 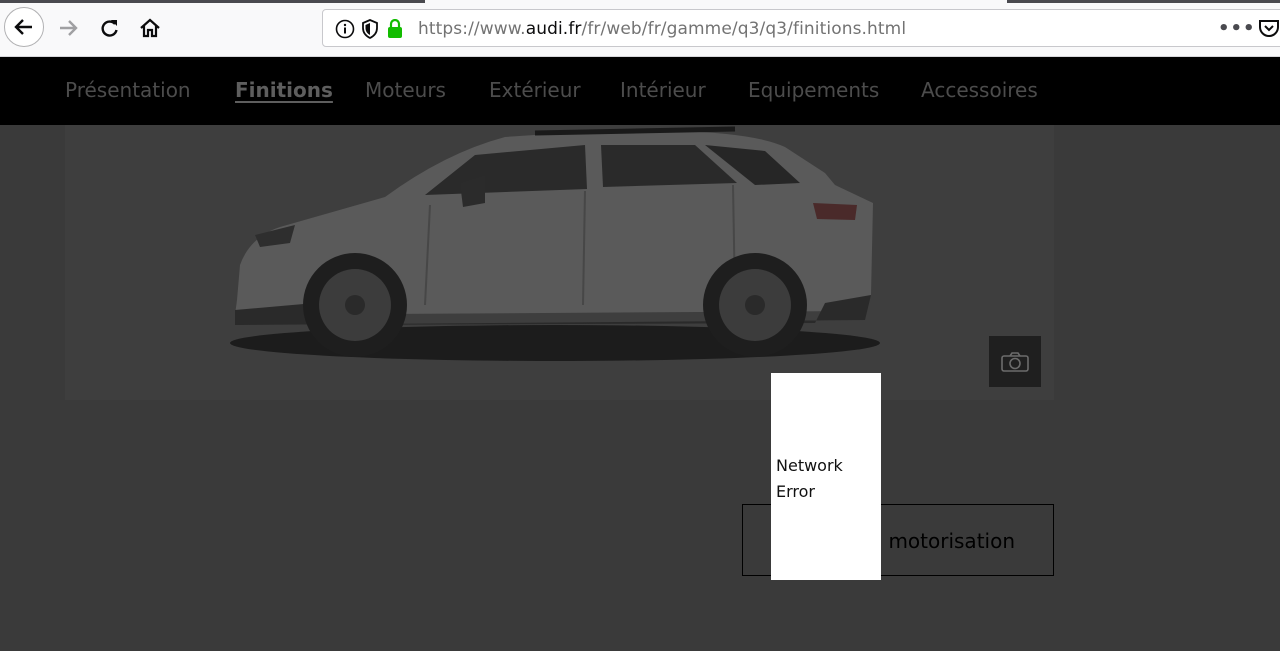 I want to click on nav-item-presentation: Présentation, so click(x=128, y=90).